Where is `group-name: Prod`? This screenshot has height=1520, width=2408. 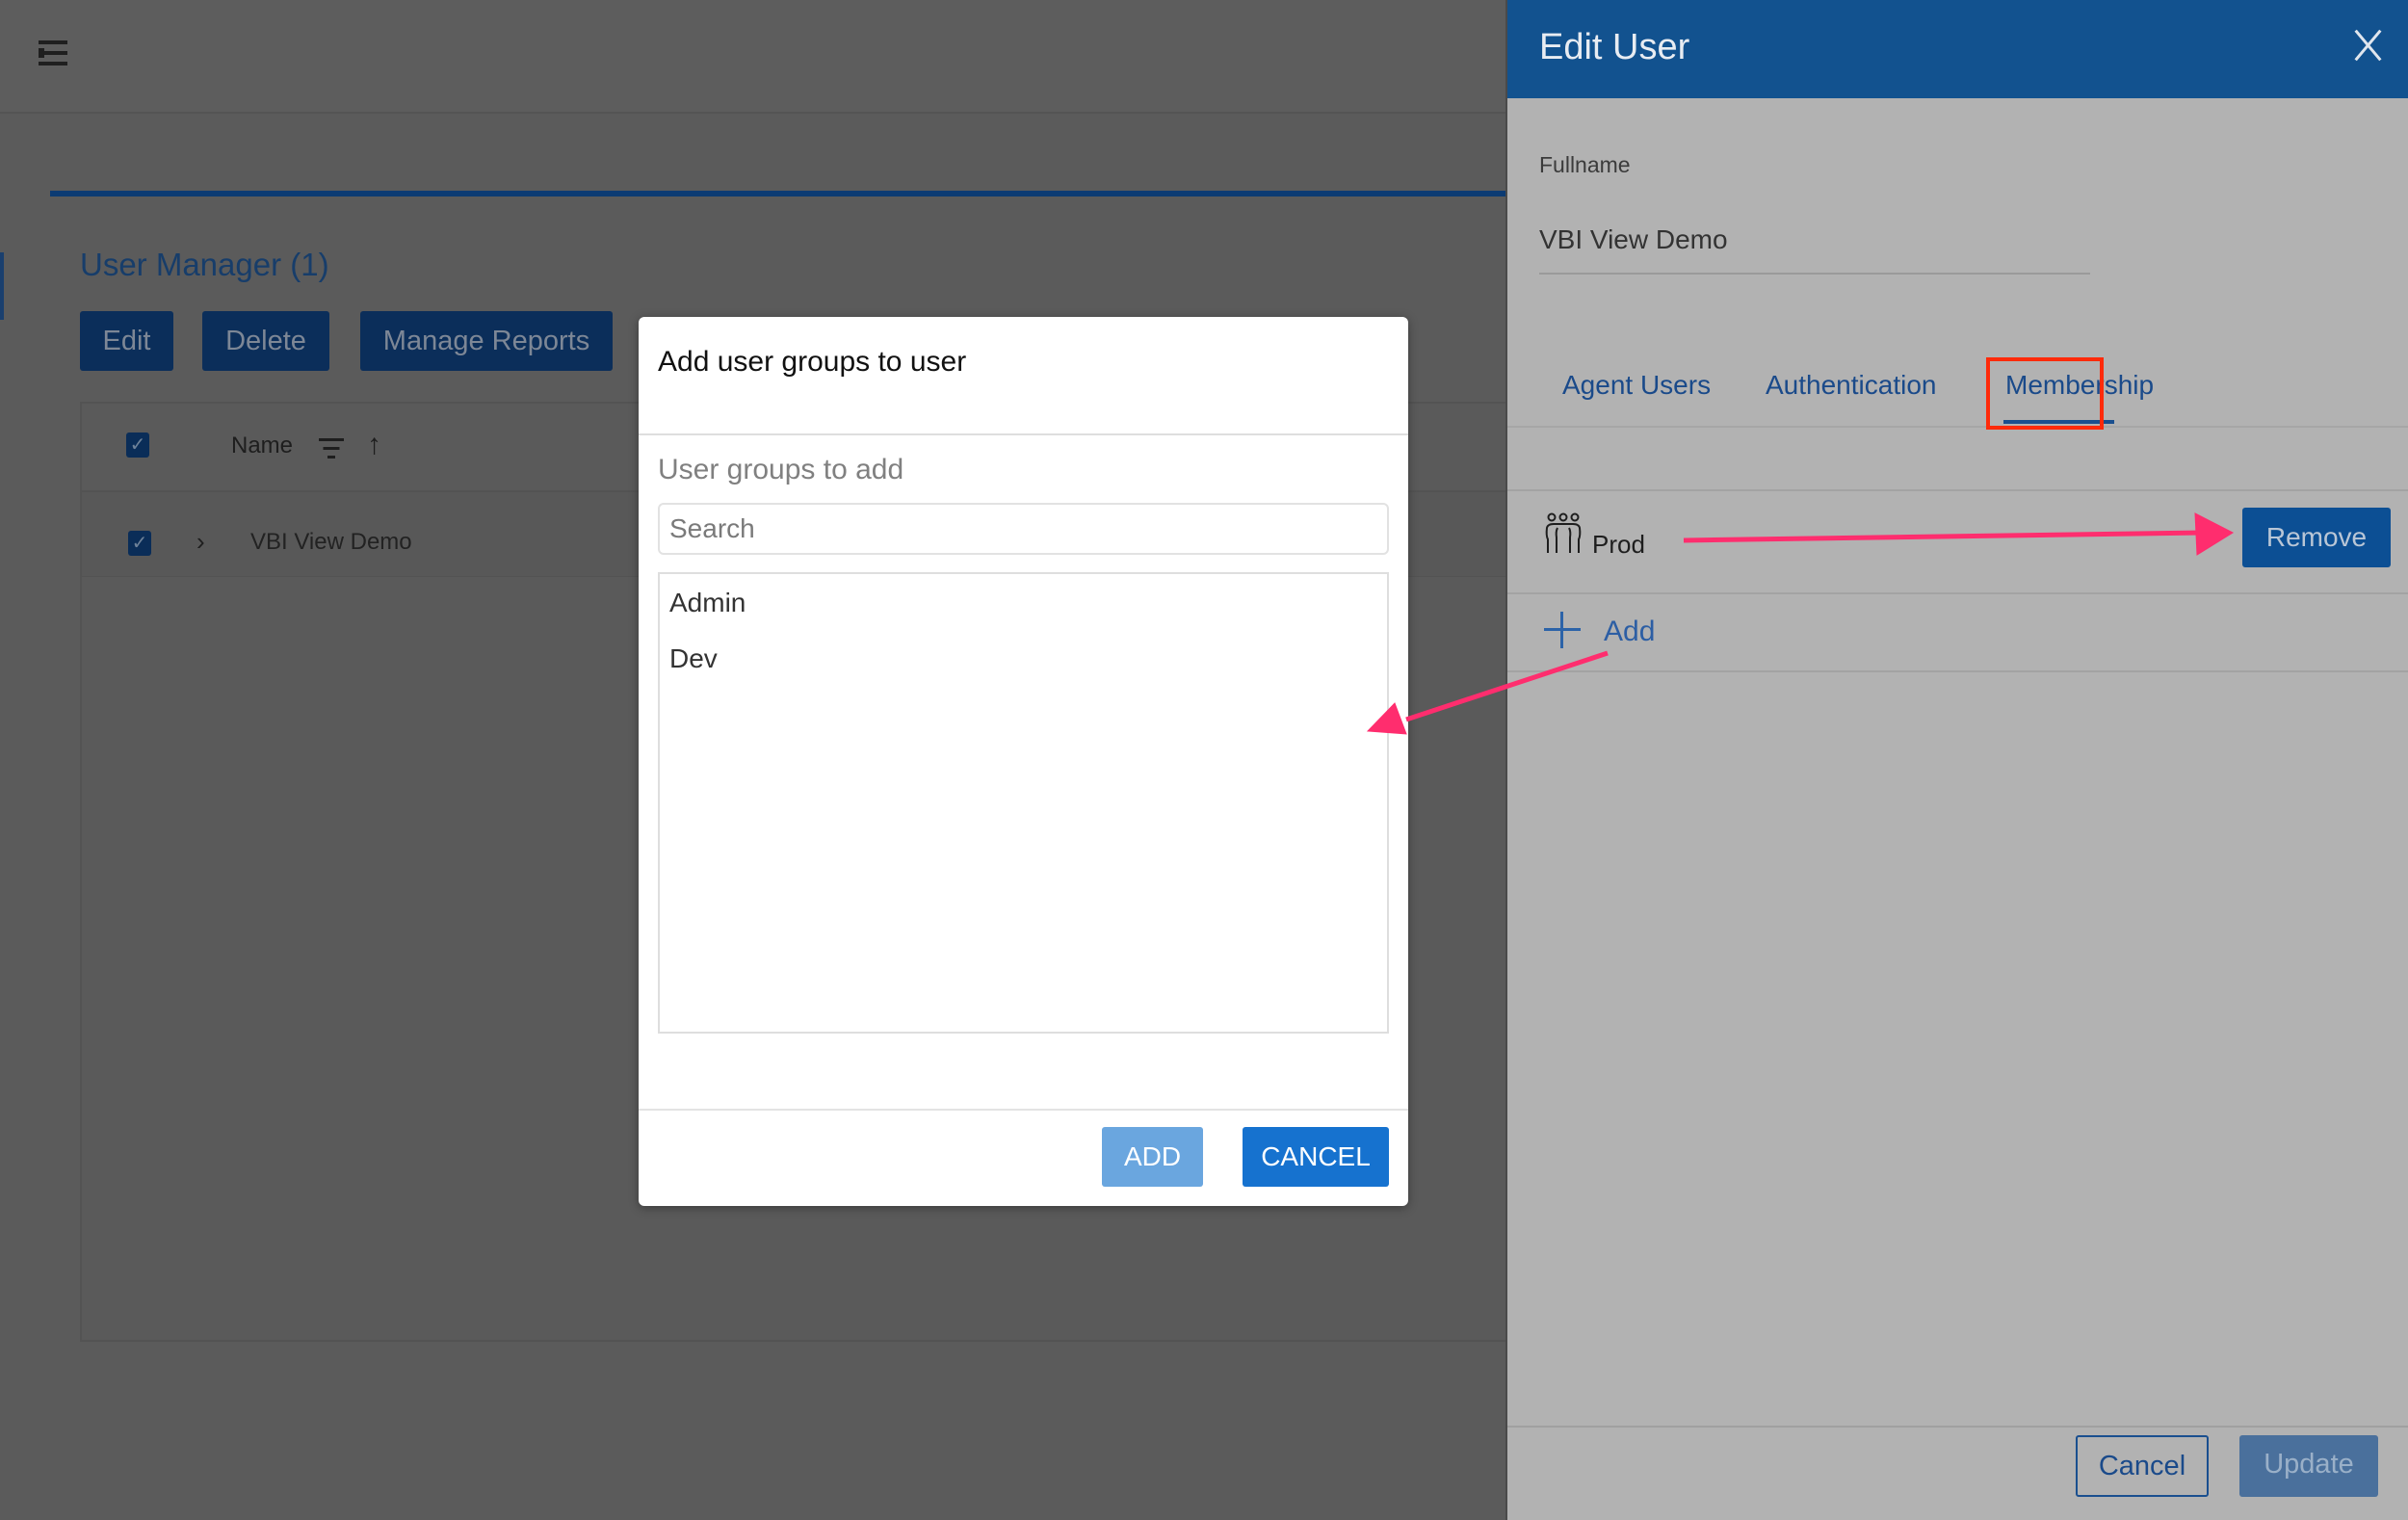 group-name: Prod is located at coordinates (1618, 544).